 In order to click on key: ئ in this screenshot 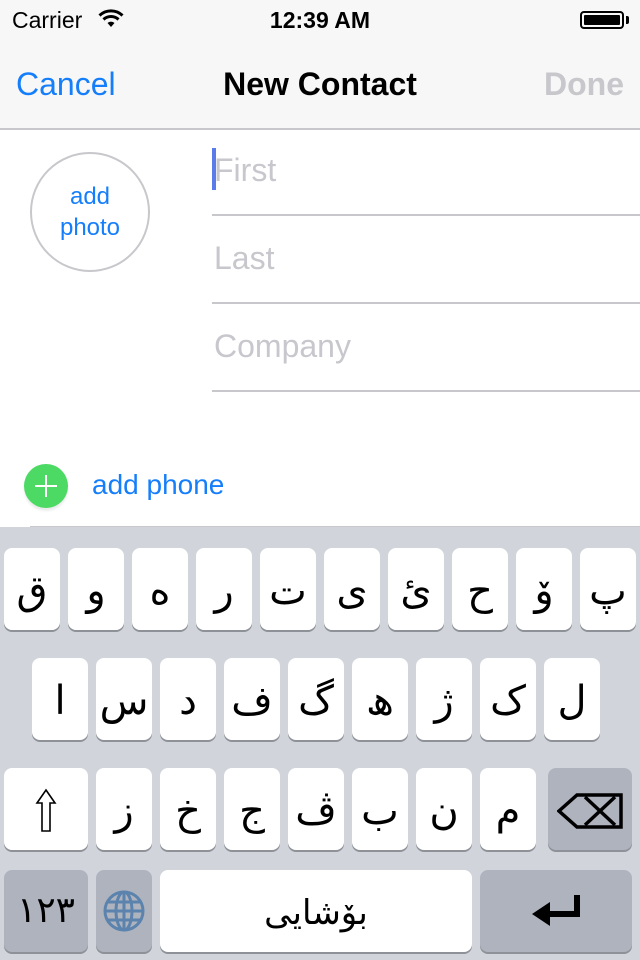, I will do `click(416, 589)`.